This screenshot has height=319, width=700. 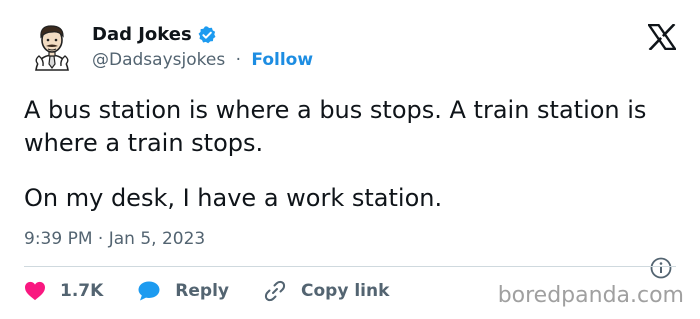 I want to click on like-button: 1.7K, so click(x=63, y=291).